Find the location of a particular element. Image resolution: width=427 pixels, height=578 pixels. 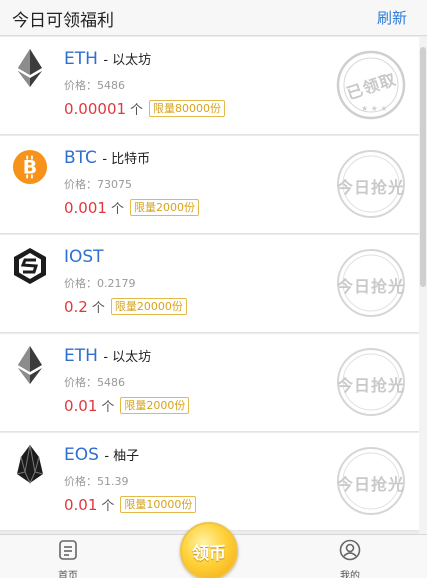

price-value: 0.2179 is located at coordinates (116, 283).